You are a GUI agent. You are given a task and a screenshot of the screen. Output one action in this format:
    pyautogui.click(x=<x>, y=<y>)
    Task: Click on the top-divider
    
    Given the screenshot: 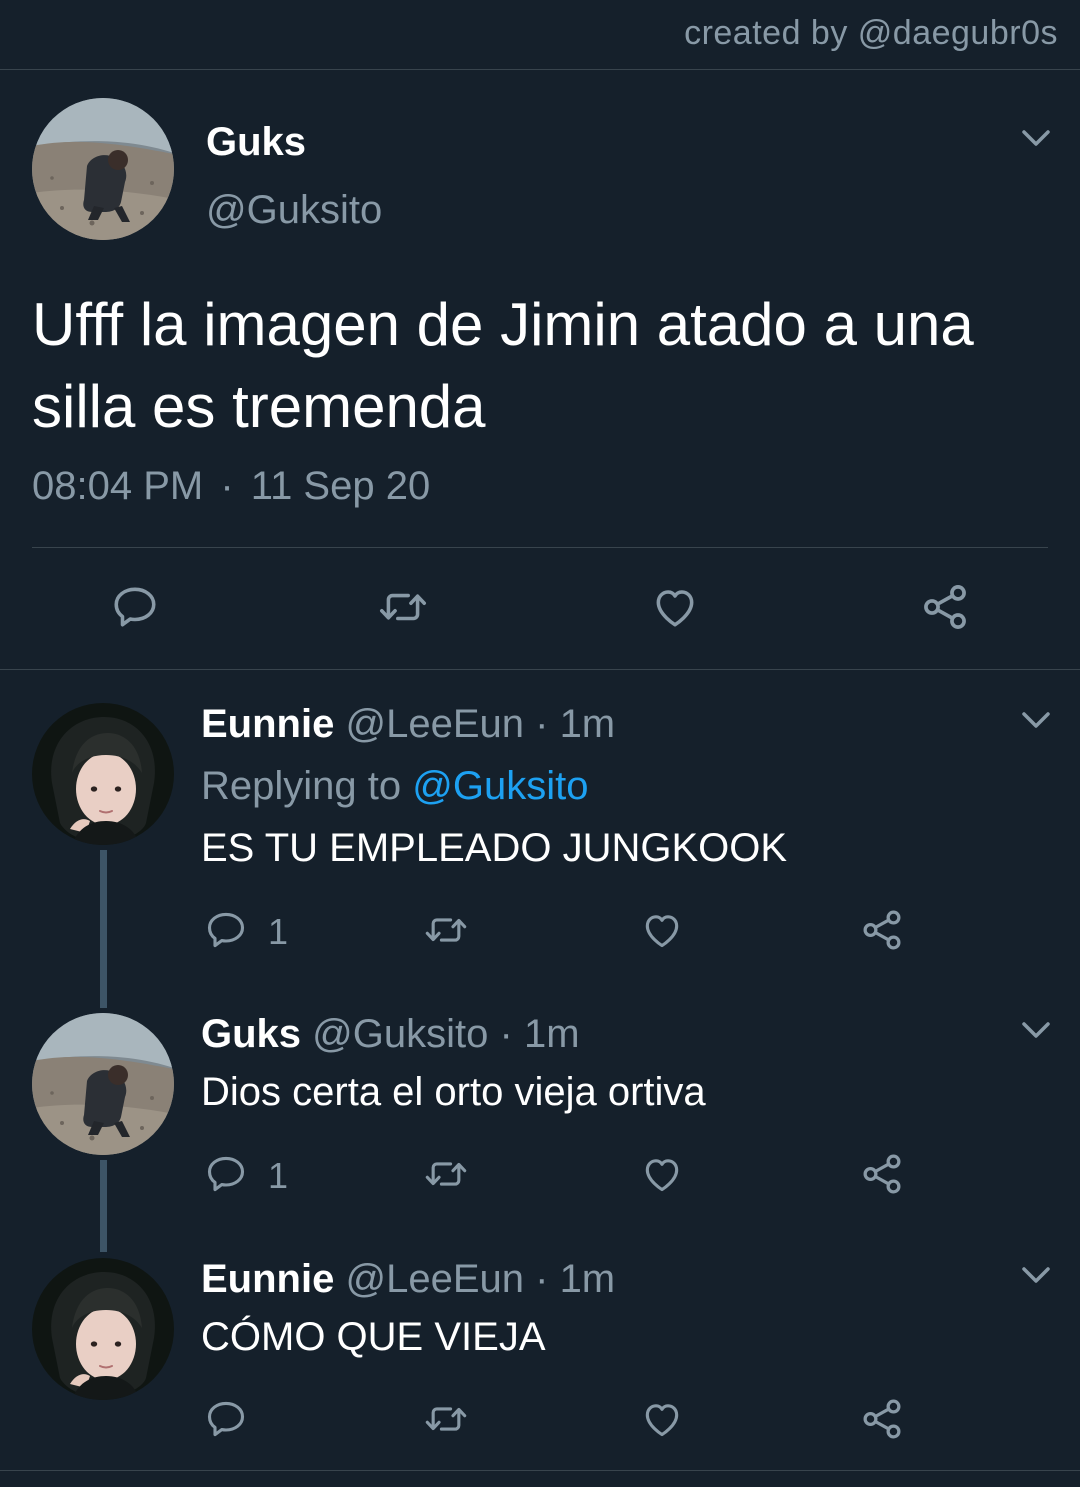 What is the action you would take?
    pyautogui.click(x=540, y=69)
    